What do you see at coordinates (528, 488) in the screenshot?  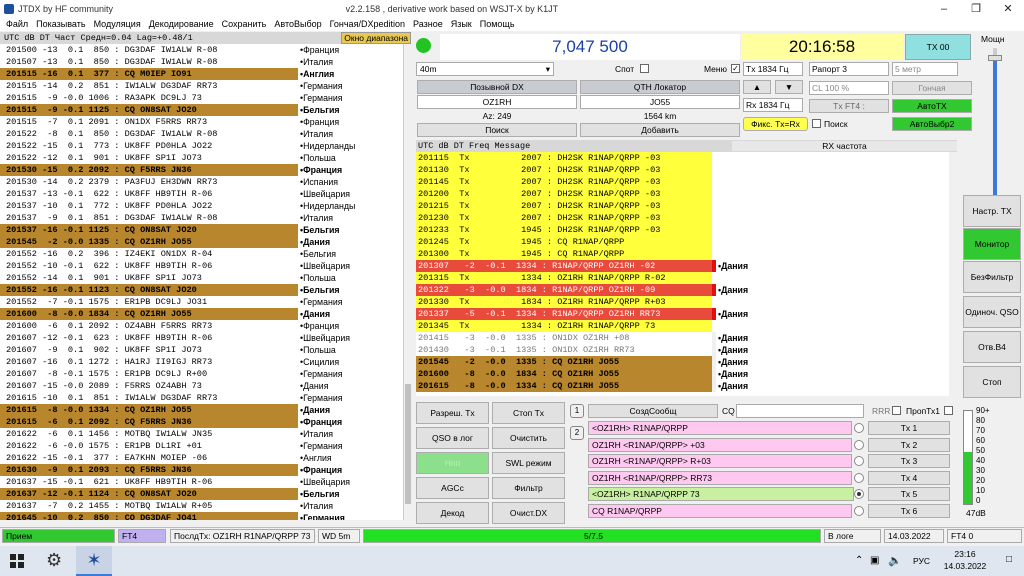 I see `control-button: Фильтр` at bounding box center [528, 488].